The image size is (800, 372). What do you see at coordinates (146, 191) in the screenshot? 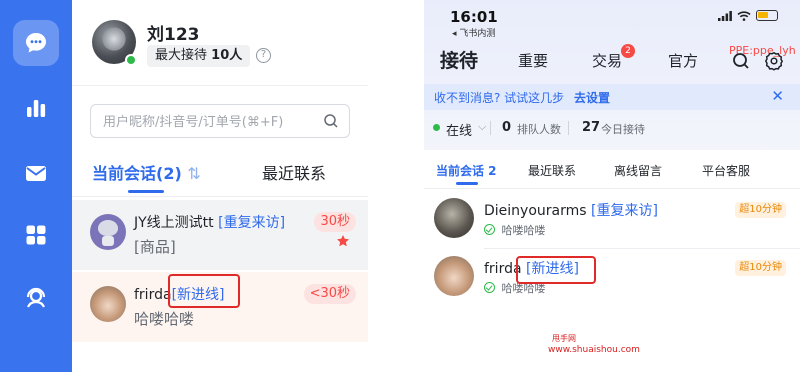
I see `tab-active-indicator` at bounding box center [146, 191].